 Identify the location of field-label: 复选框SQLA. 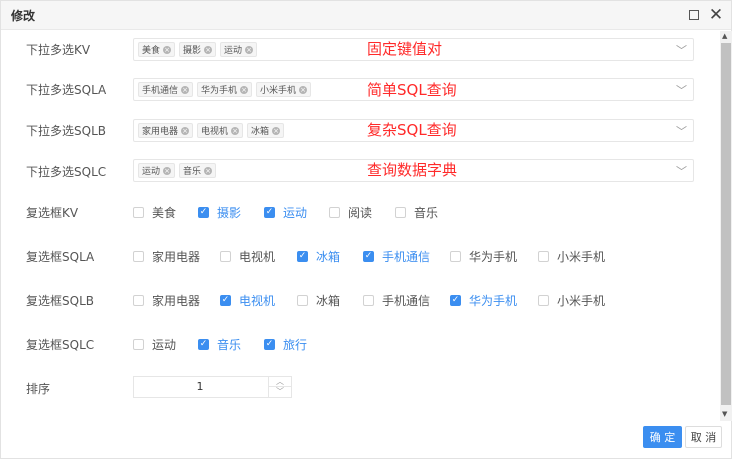
(60, 257).